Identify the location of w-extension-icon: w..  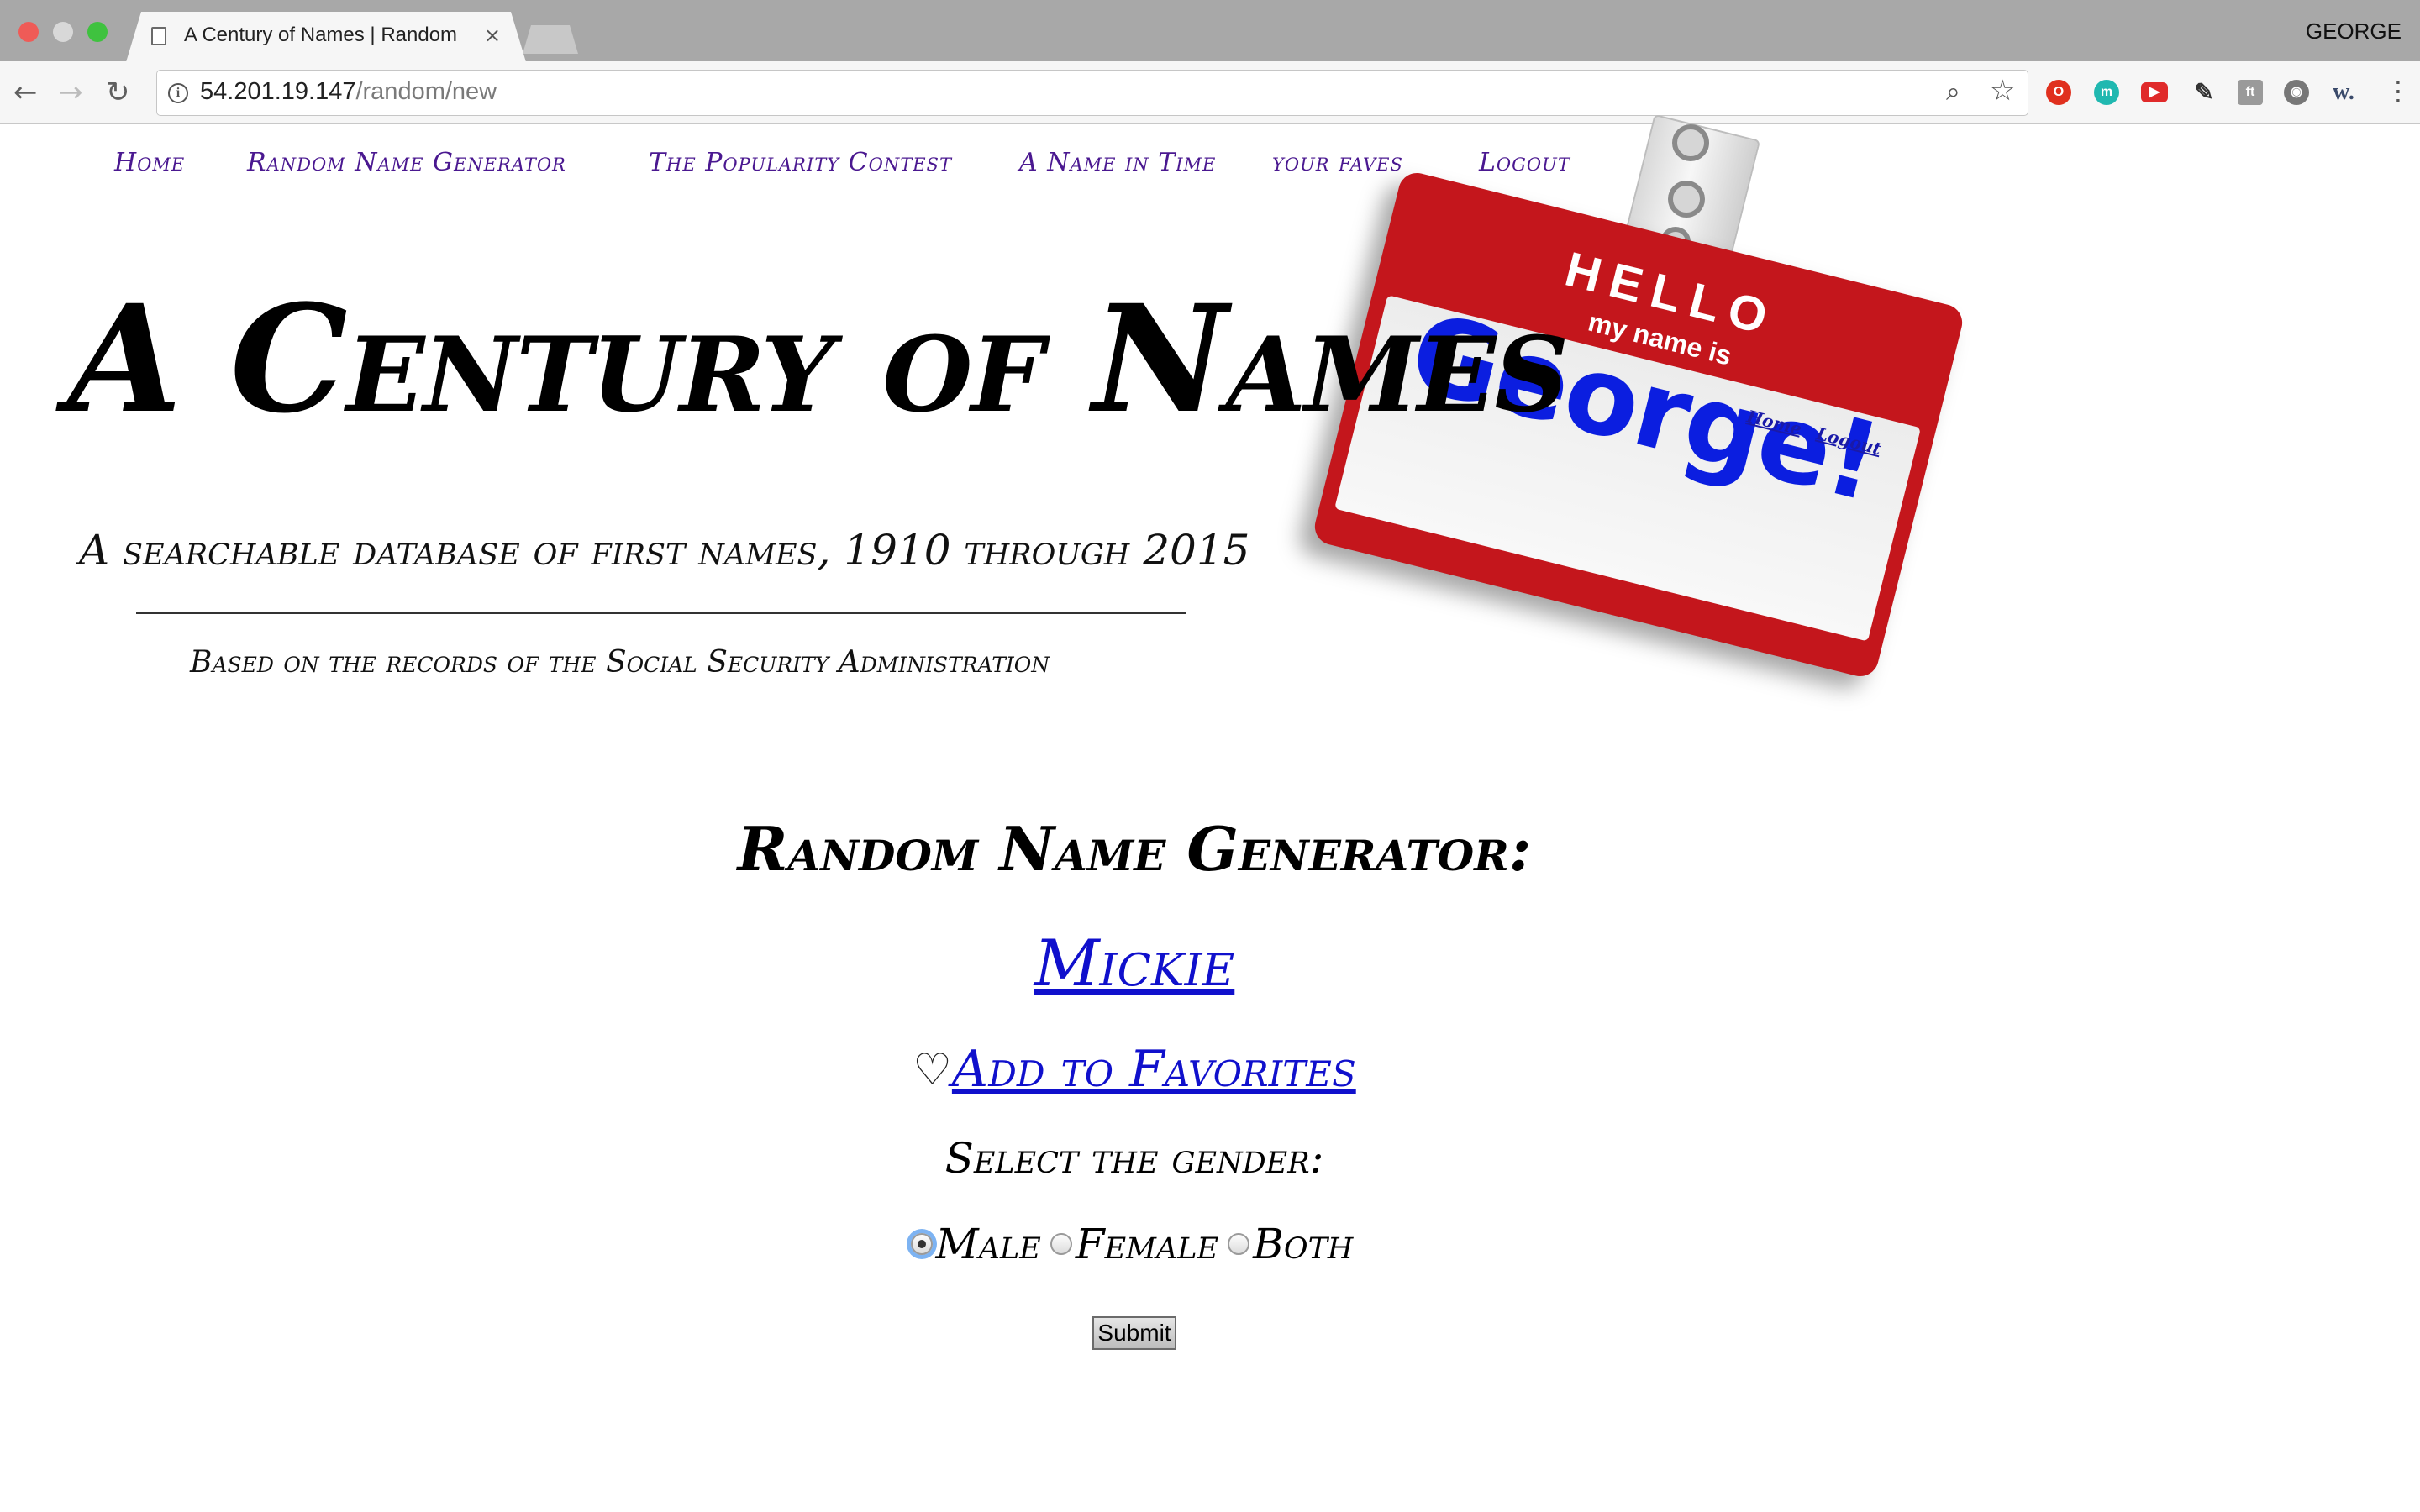
(2343, 92).